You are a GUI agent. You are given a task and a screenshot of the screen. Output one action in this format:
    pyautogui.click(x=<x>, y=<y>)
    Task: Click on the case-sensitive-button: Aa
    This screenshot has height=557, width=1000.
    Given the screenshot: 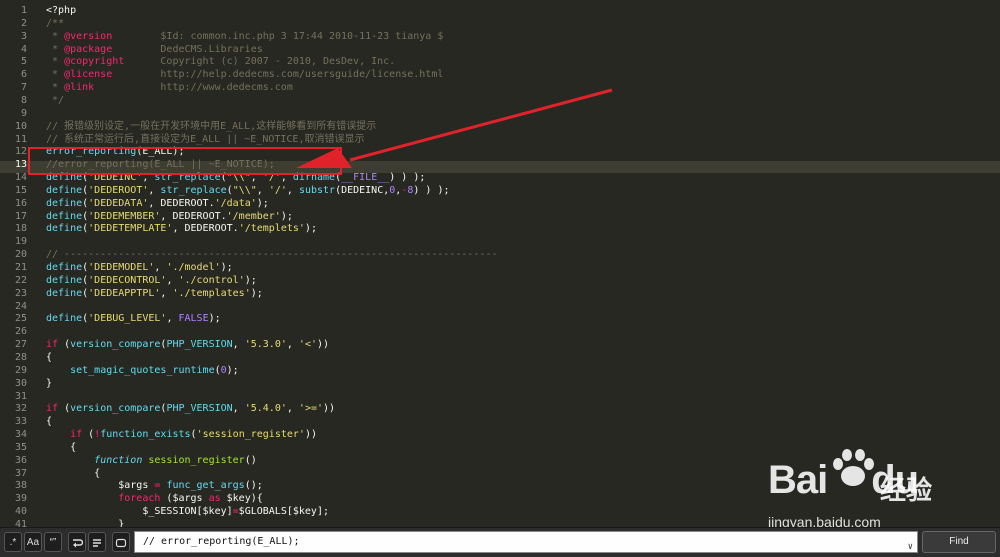 What is the action you would take?
    pyautogui.click(x=33, y=542)
    